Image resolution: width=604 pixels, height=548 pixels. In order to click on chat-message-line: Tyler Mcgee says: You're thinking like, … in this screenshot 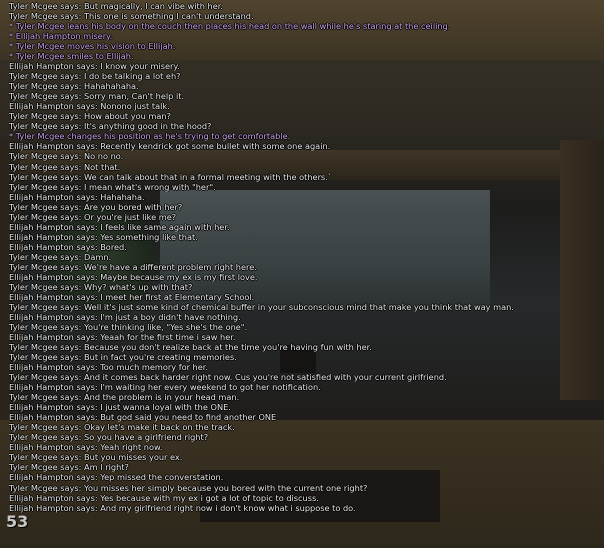, I will do `click(128, 327)`.